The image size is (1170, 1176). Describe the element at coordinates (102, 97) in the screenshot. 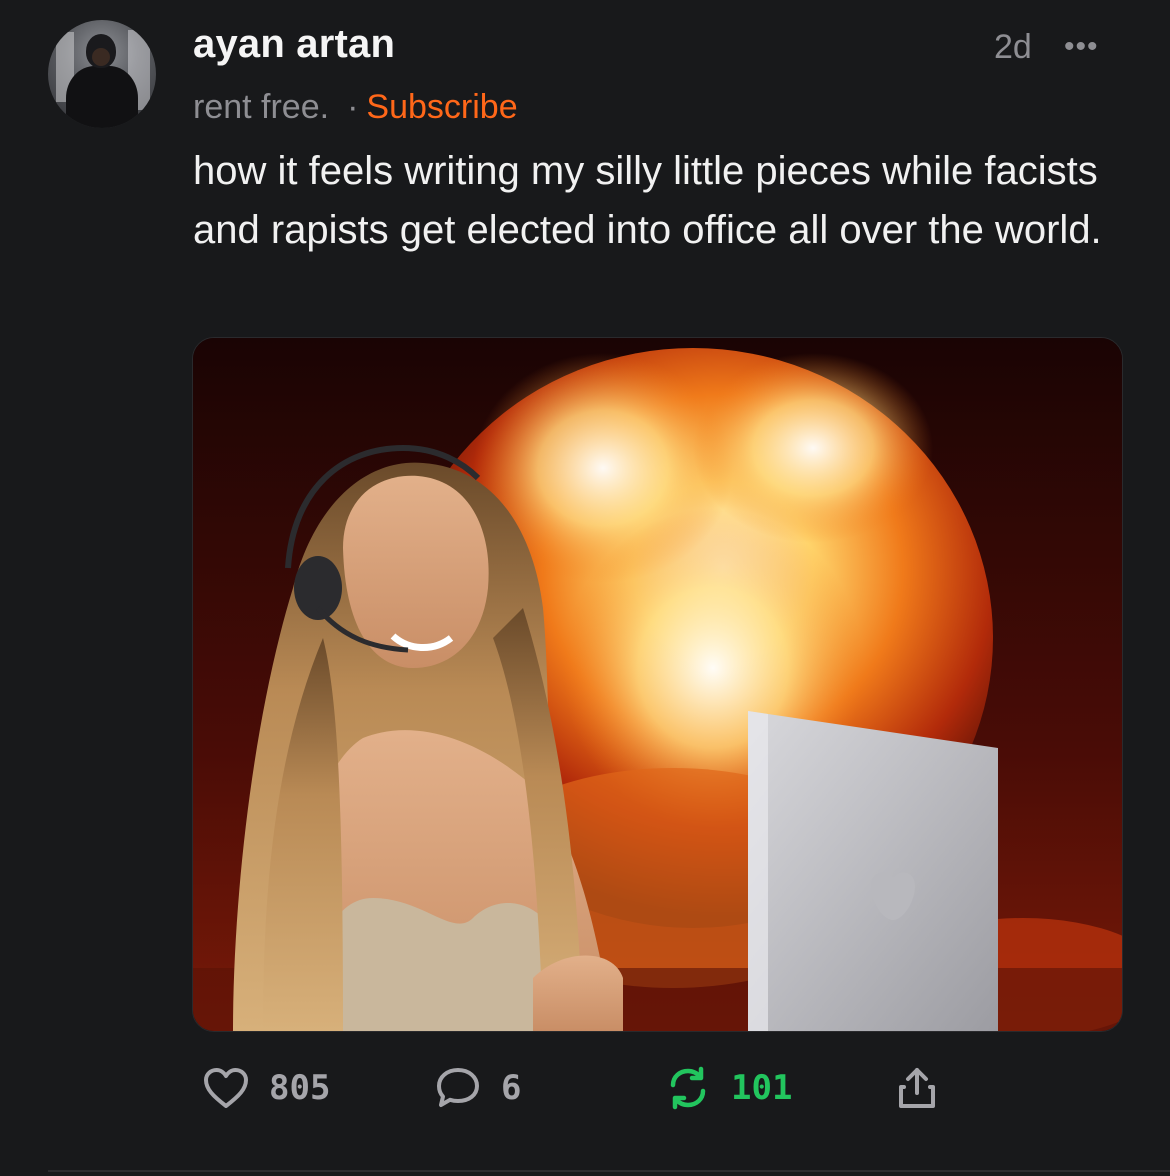

I see `avatar-figure-body` at that location.